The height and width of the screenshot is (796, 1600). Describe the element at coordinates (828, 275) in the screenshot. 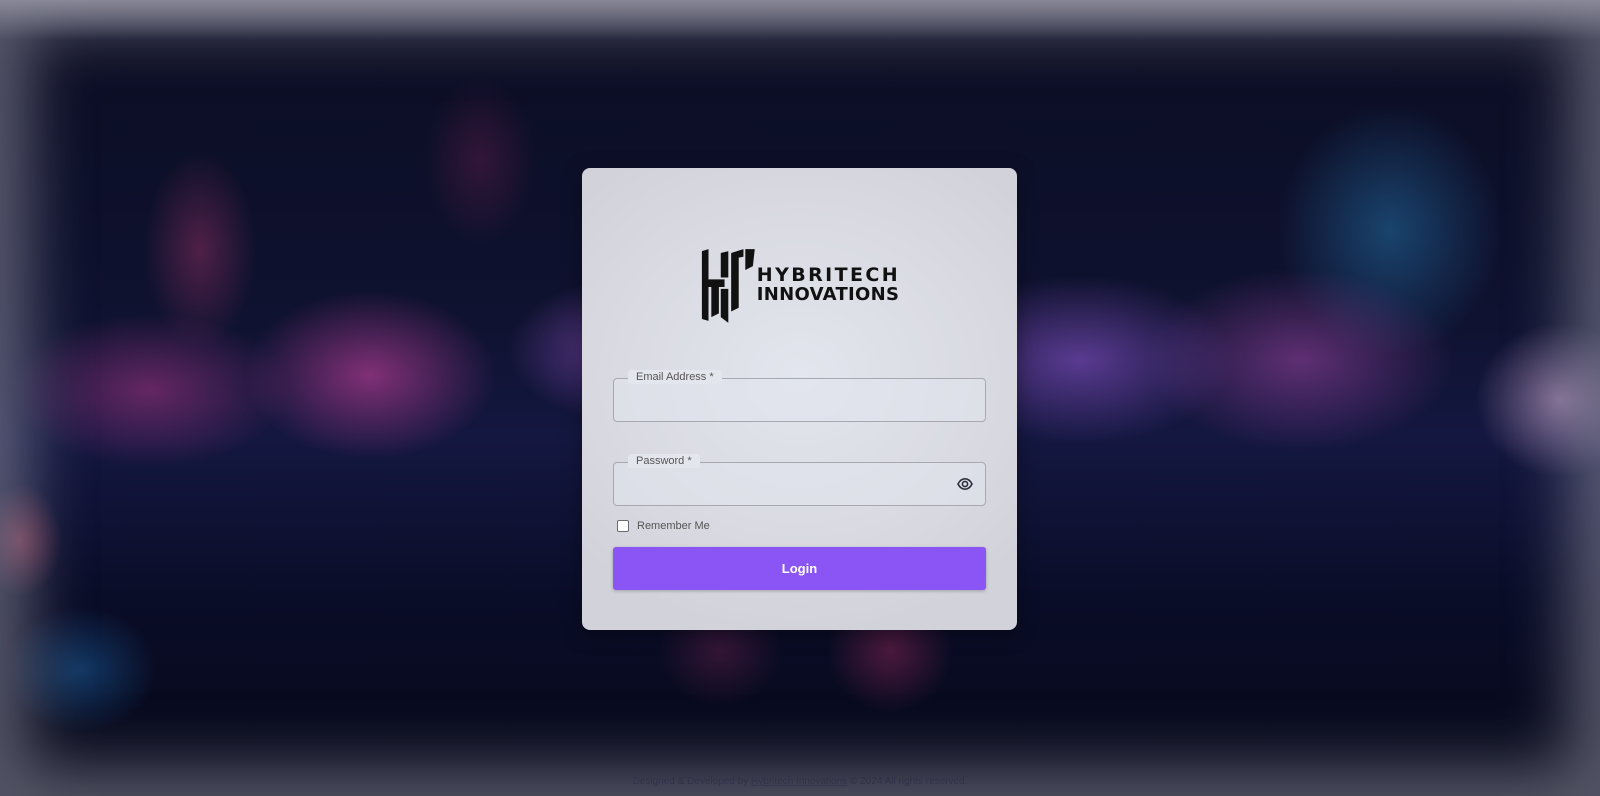

I see `brand-line1: HYBRITECH` at that location.